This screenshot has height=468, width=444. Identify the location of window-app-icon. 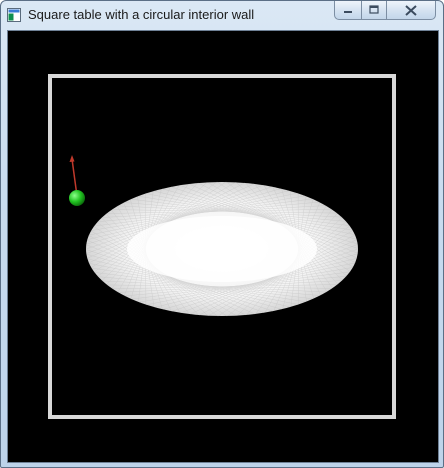
(14, 15).